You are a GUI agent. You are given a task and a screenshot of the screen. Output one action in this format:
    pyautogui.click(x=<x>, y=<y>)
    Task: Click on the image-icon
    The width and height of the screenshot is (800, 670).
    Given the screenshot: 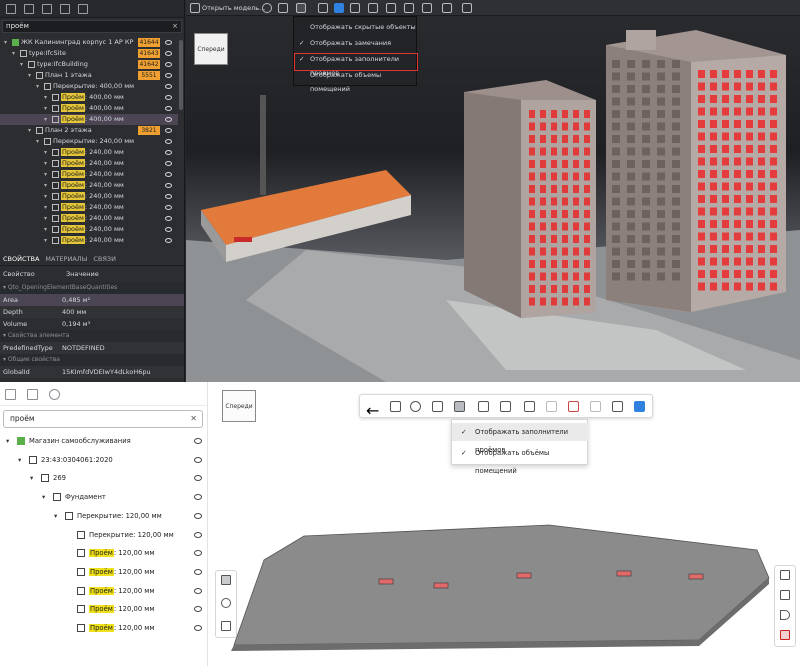 What is the action you would take?
    pyautogui.click(x=785, y=595)
    